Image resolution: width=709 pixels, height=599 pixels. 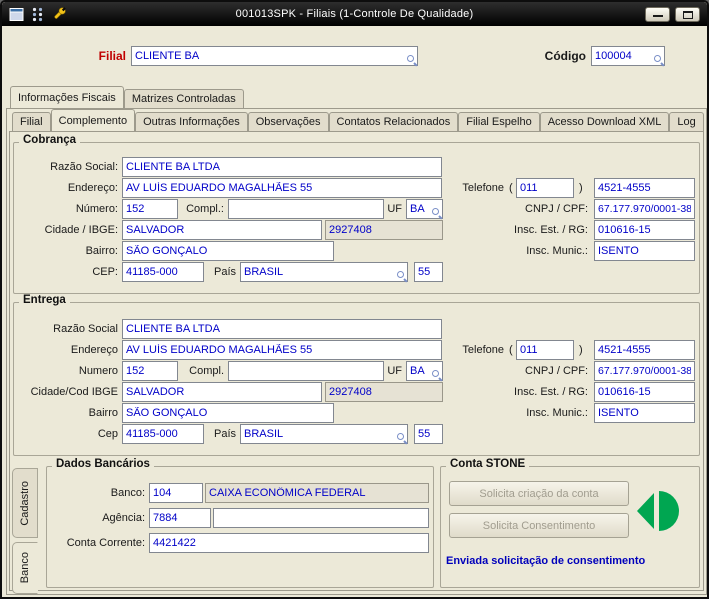 I want to click on entrega-numero-input, so click(x=150, y=371).